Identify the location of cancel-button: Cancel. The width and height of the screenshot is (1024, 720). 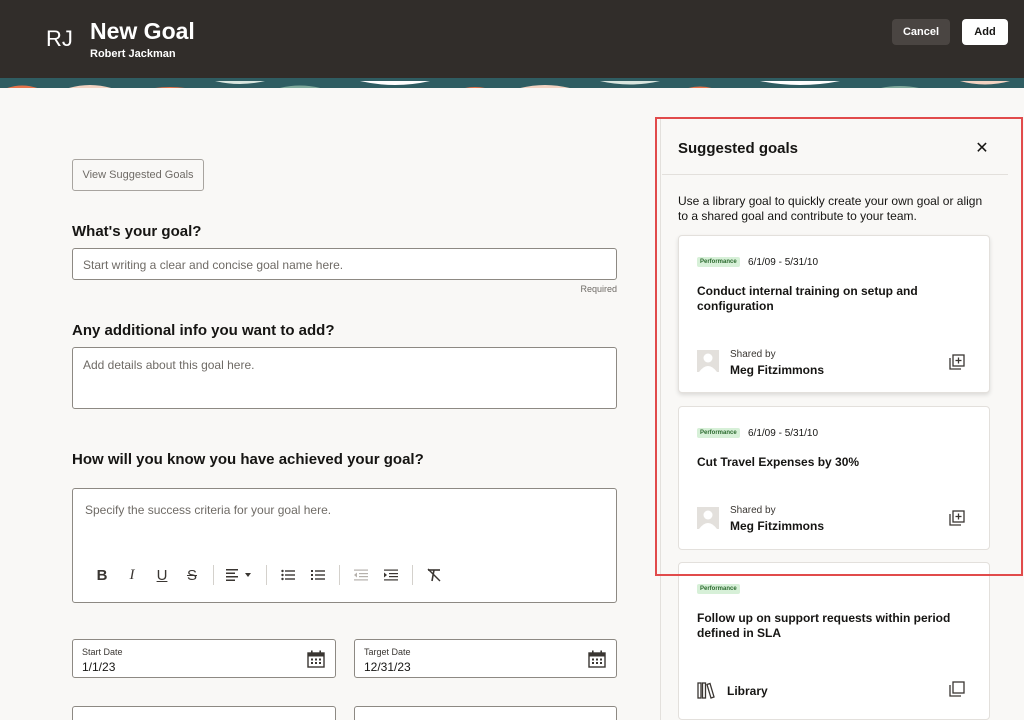
(921, 32).